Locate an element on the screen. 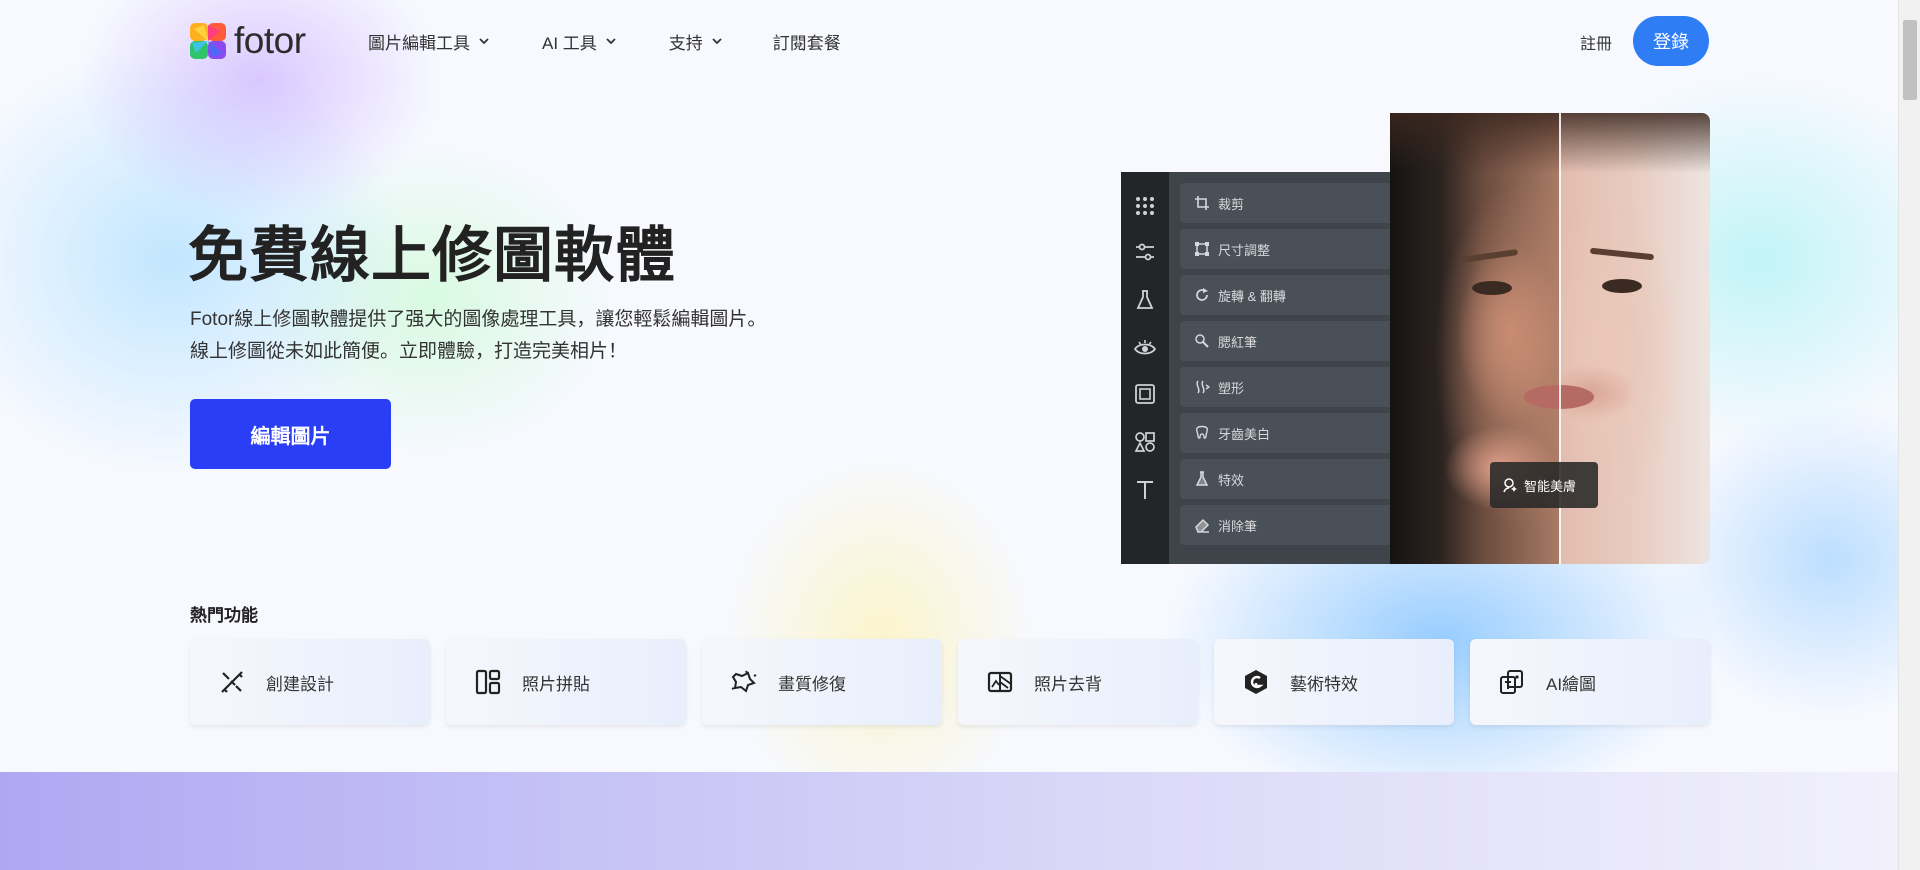 This screenshot has width=1920, height=870. tool-blush-brush: 腮紅筆 is located at coordinates (1285, 341).